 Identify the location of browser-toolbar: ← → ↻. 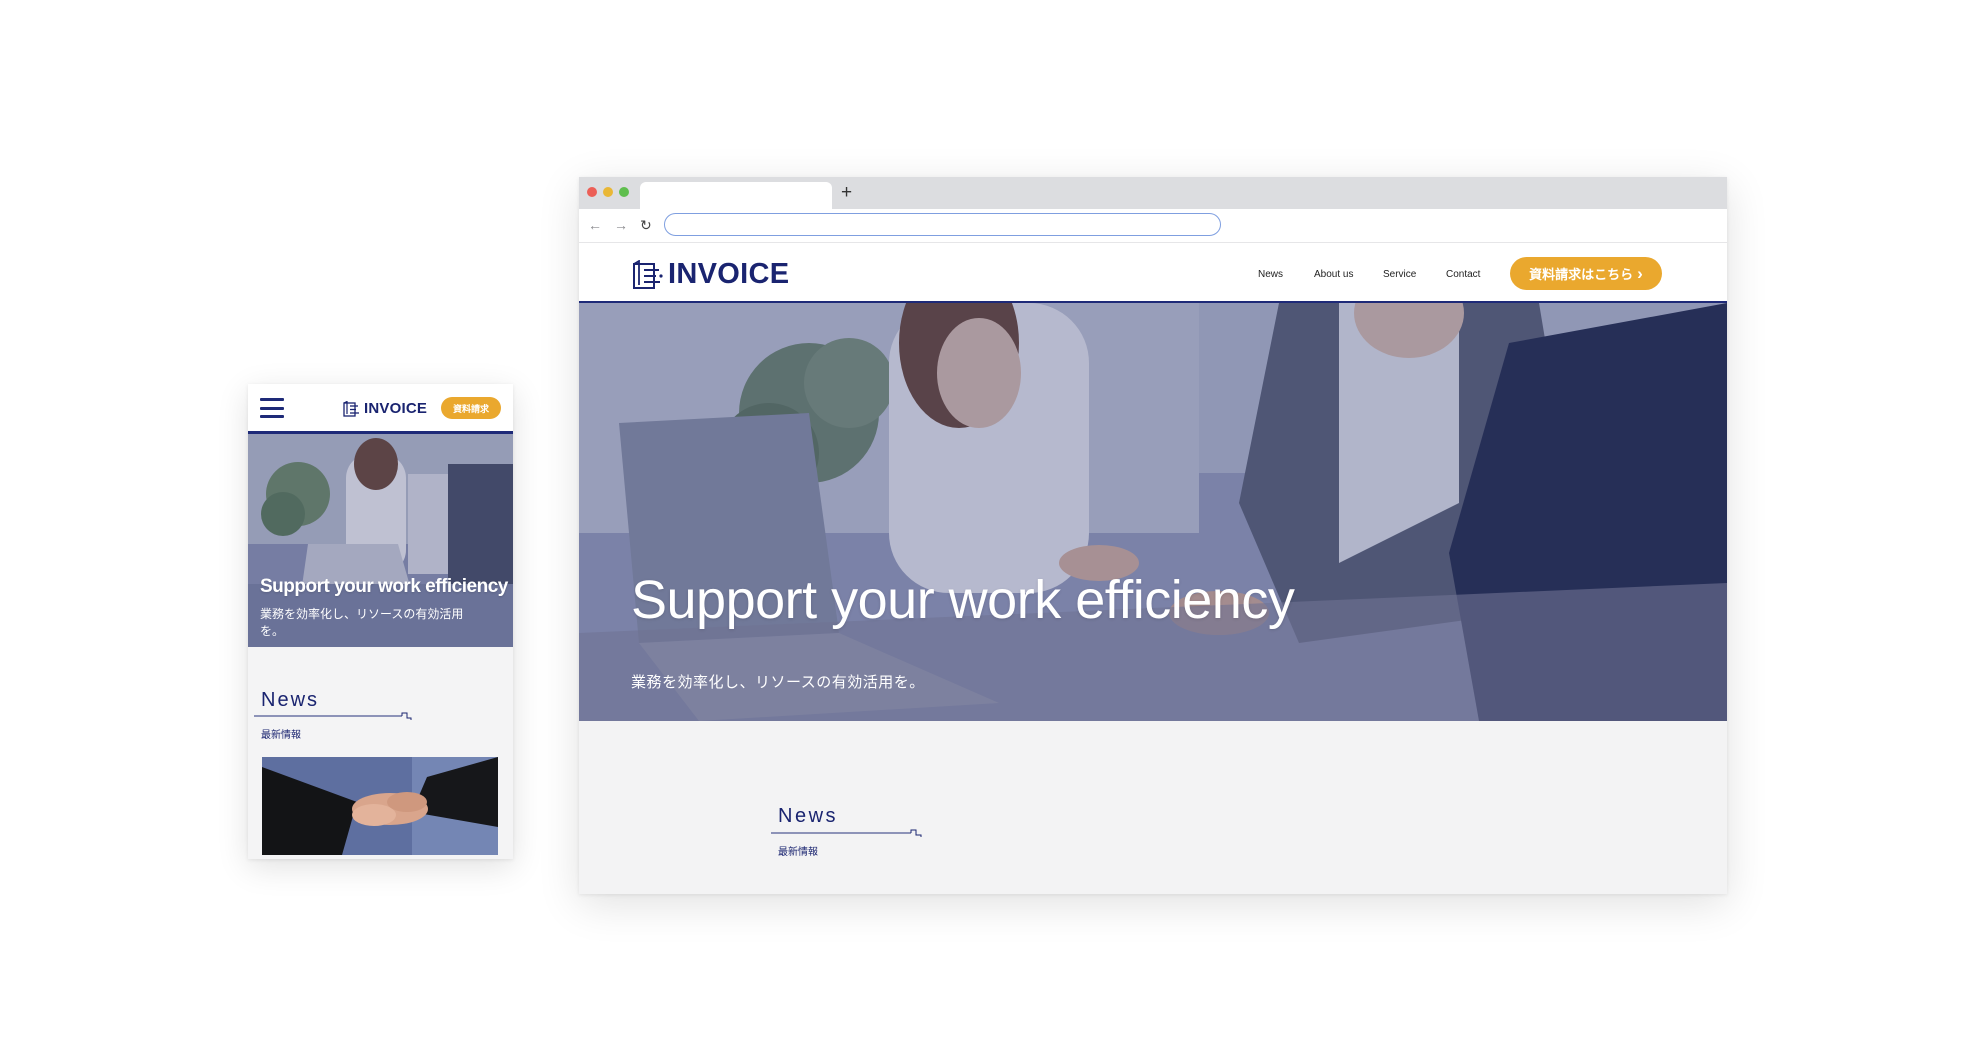
(1153, 226).